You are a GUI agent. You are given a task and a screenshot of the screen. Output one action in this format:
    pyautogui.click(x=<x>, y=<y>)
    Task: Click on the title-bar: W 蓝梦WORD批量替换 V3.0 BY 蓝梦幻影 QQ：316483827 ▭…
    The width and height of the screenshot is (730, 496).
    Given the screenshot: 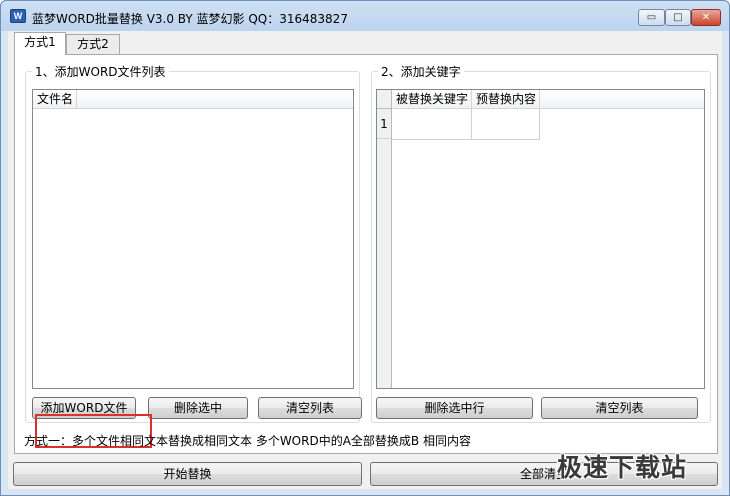 What is the action you would take?
    pyautogui.click(x=365, y=16)
    